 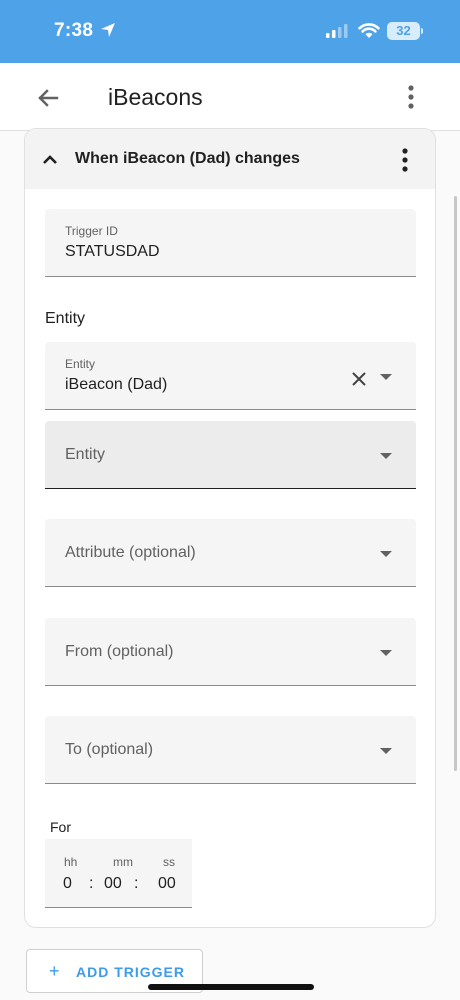 What do you see at coordinates (60, 827) in the screenshot?
I see `for-label: For` at bounding box center [60, 827].